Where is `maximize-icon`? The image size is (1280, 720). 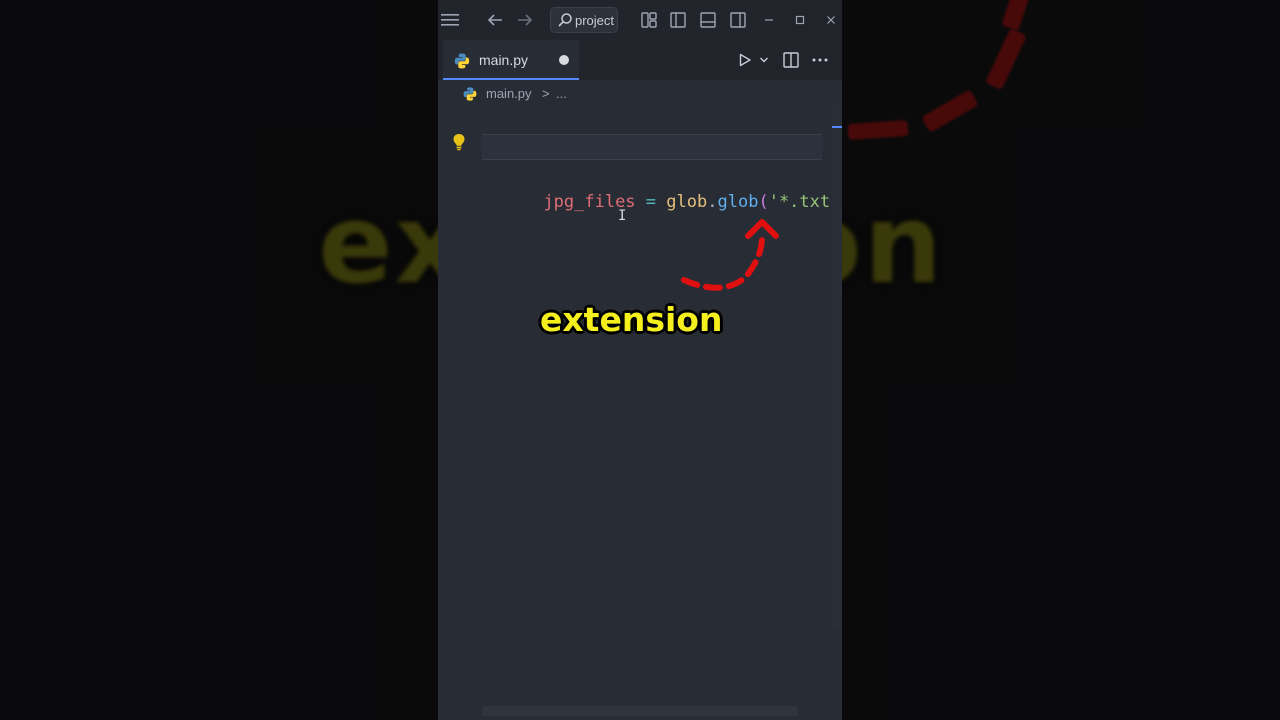 maximize-icon is located at coordinates (800, 20).